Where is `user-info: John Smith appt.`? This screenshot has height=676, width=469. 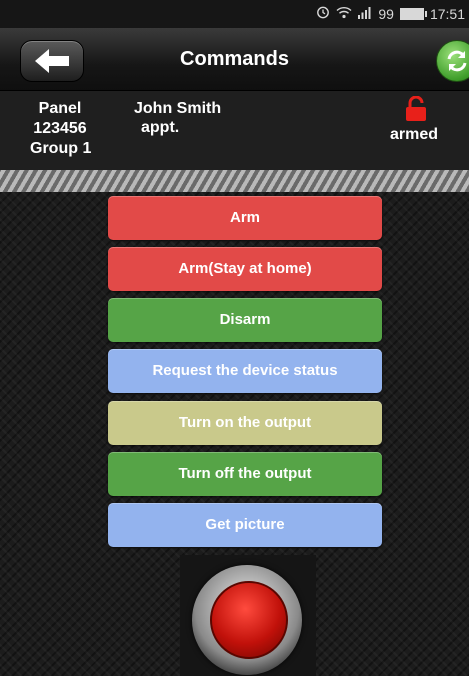 user-info: John Smith appt. is located at coordinates (177, 118).